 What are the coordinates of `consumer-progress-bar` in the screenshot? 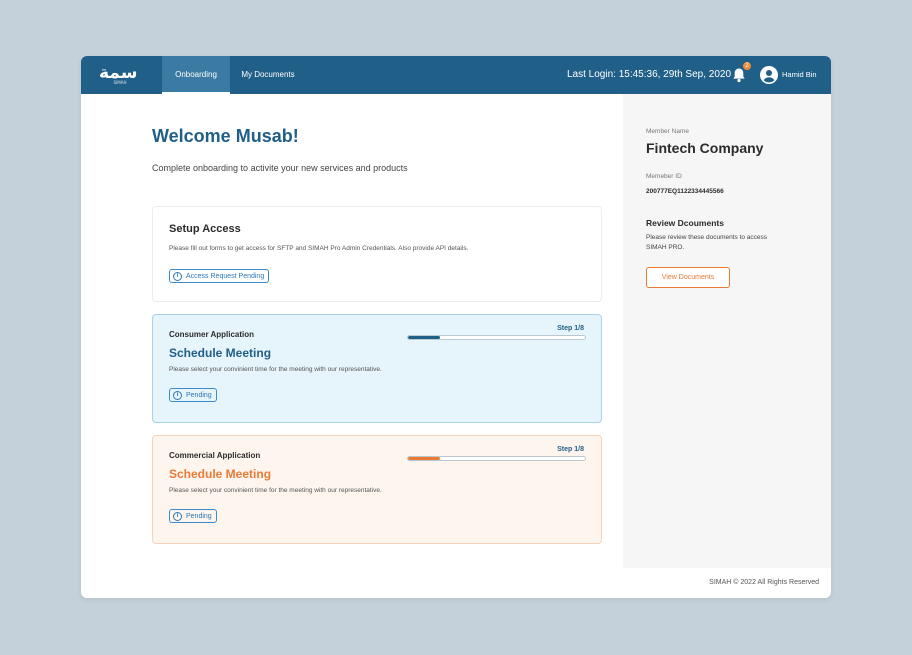 It's located at (496, 337).